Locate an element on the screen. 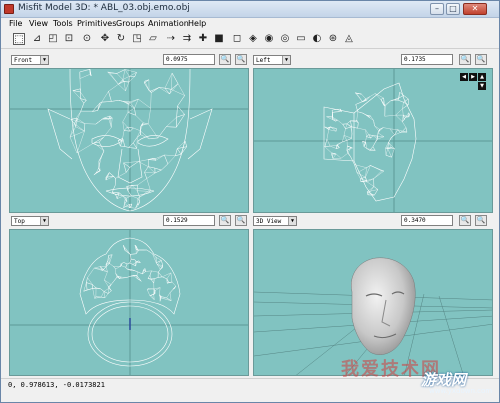 Image resolution: width=500 pixels, height=403 pixels. view-select-value: Left is located at coordinates (263, 60).